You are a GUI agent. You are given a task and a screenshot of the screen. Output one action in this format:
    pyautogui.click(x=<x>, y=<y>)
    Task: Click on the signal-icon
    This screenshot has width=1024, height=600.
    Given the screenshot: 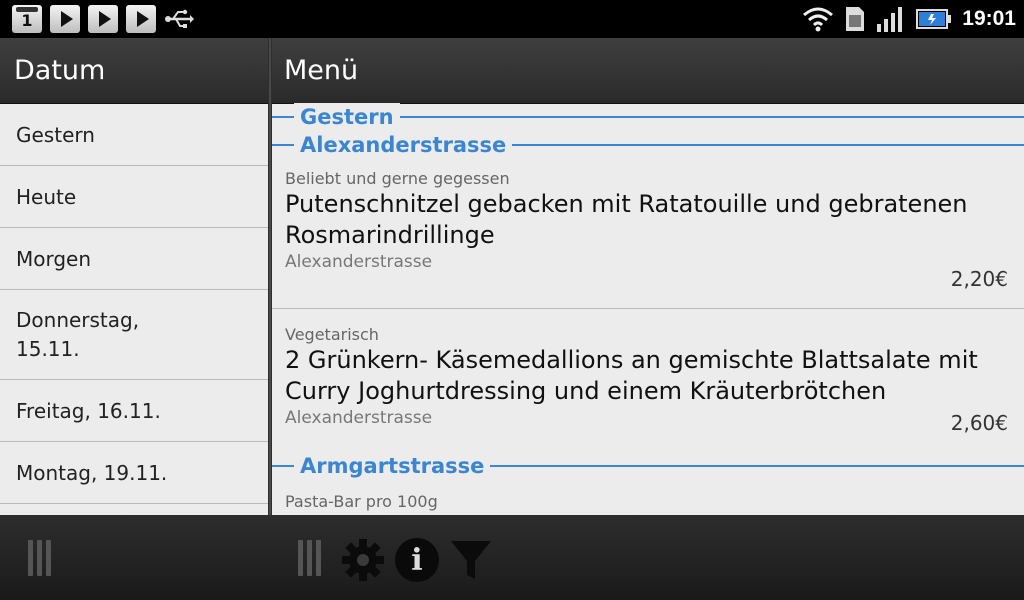 What is the action you would take?
    pyautogui.click(x=890, y=19)
    